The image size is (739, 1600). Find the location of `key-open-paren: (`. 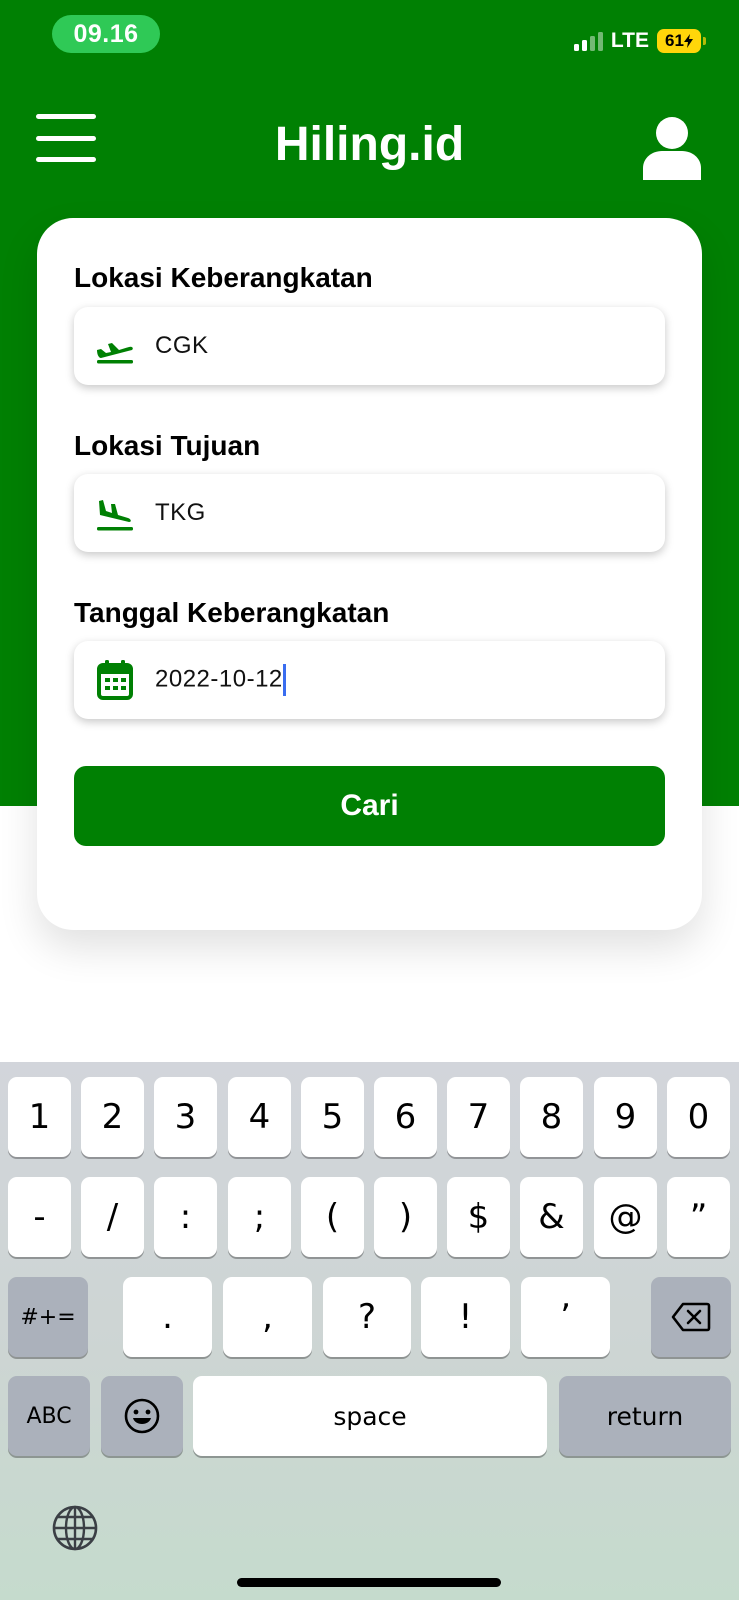

key-open-paren: ( is located at coordinates (332, 1217).